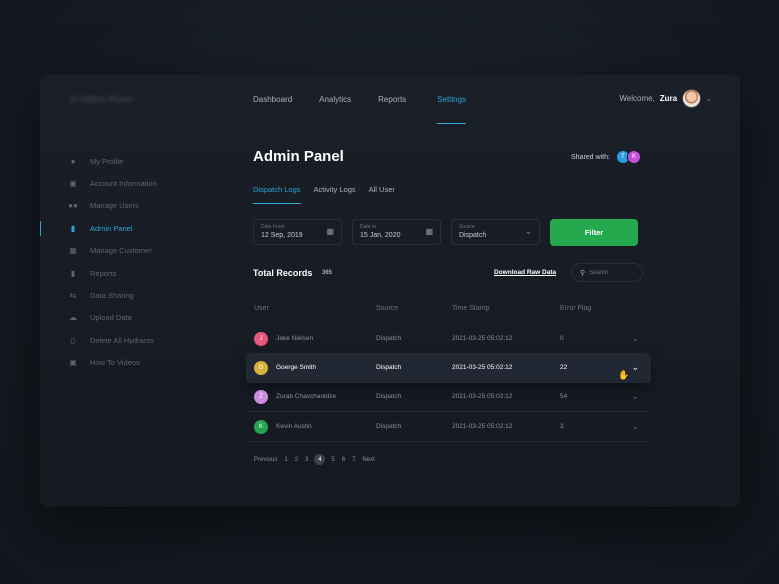 The image size is (779, 584). I want to click on sidebar-item-delete-all-hydrants: ▯ Delete All Hydrants, so click(135, 340).